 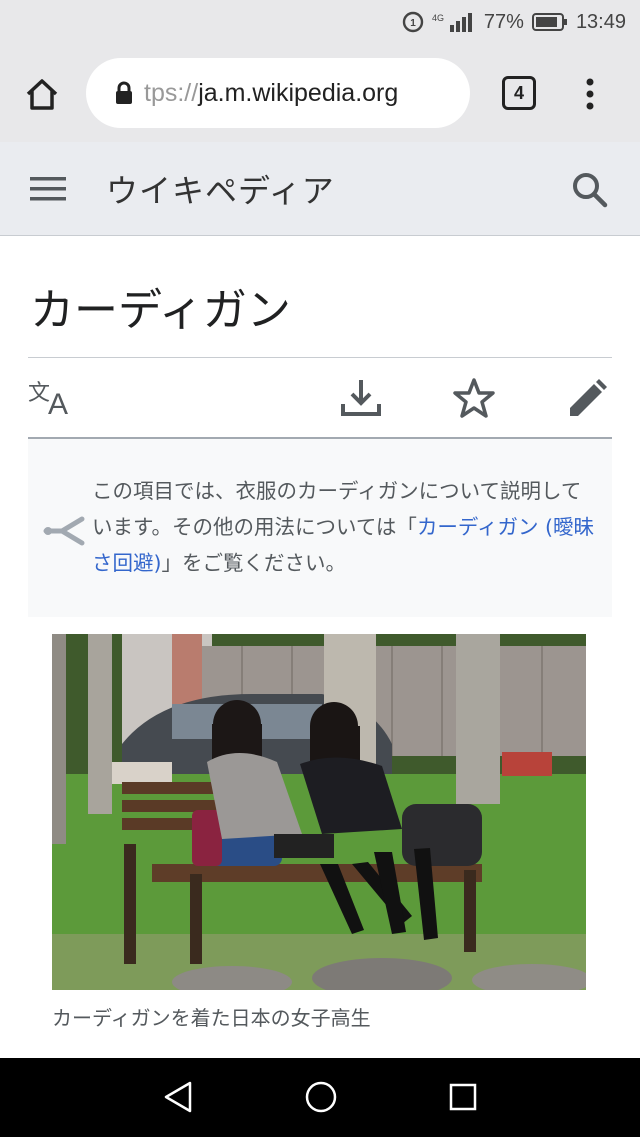 I want to click on page-actions: 文 A, so click(x=320, y=398).